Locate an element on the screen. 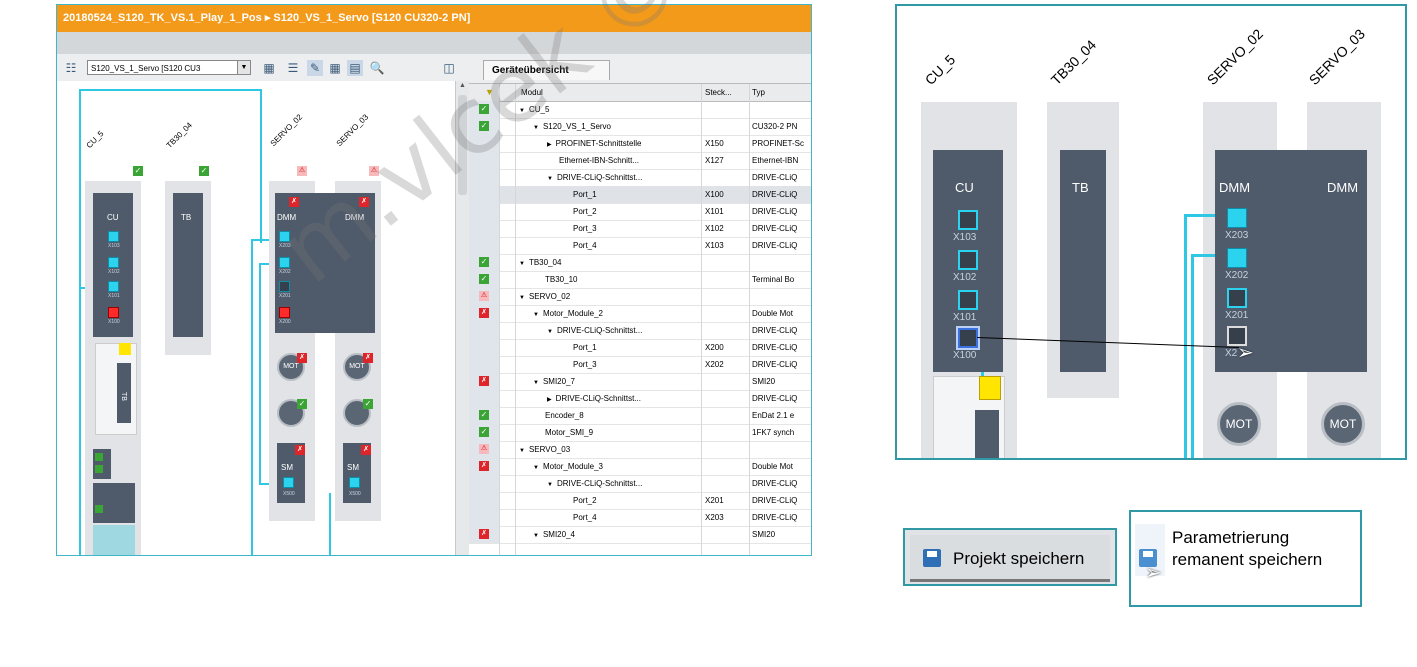  page-icon: ▤ is located at coordinates (355, 68).